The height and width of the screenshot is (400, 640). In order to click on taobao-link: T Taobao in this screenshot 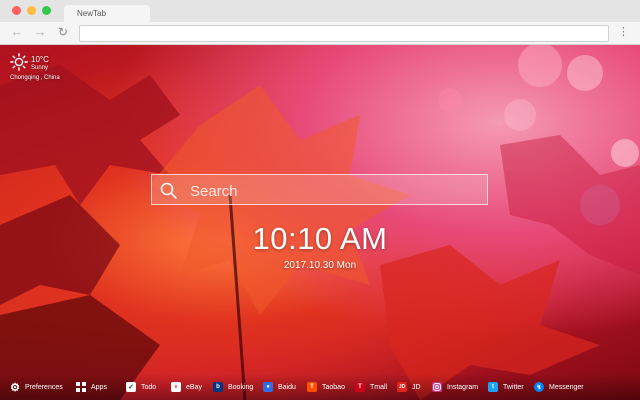, I will do `click(326, 387)`.